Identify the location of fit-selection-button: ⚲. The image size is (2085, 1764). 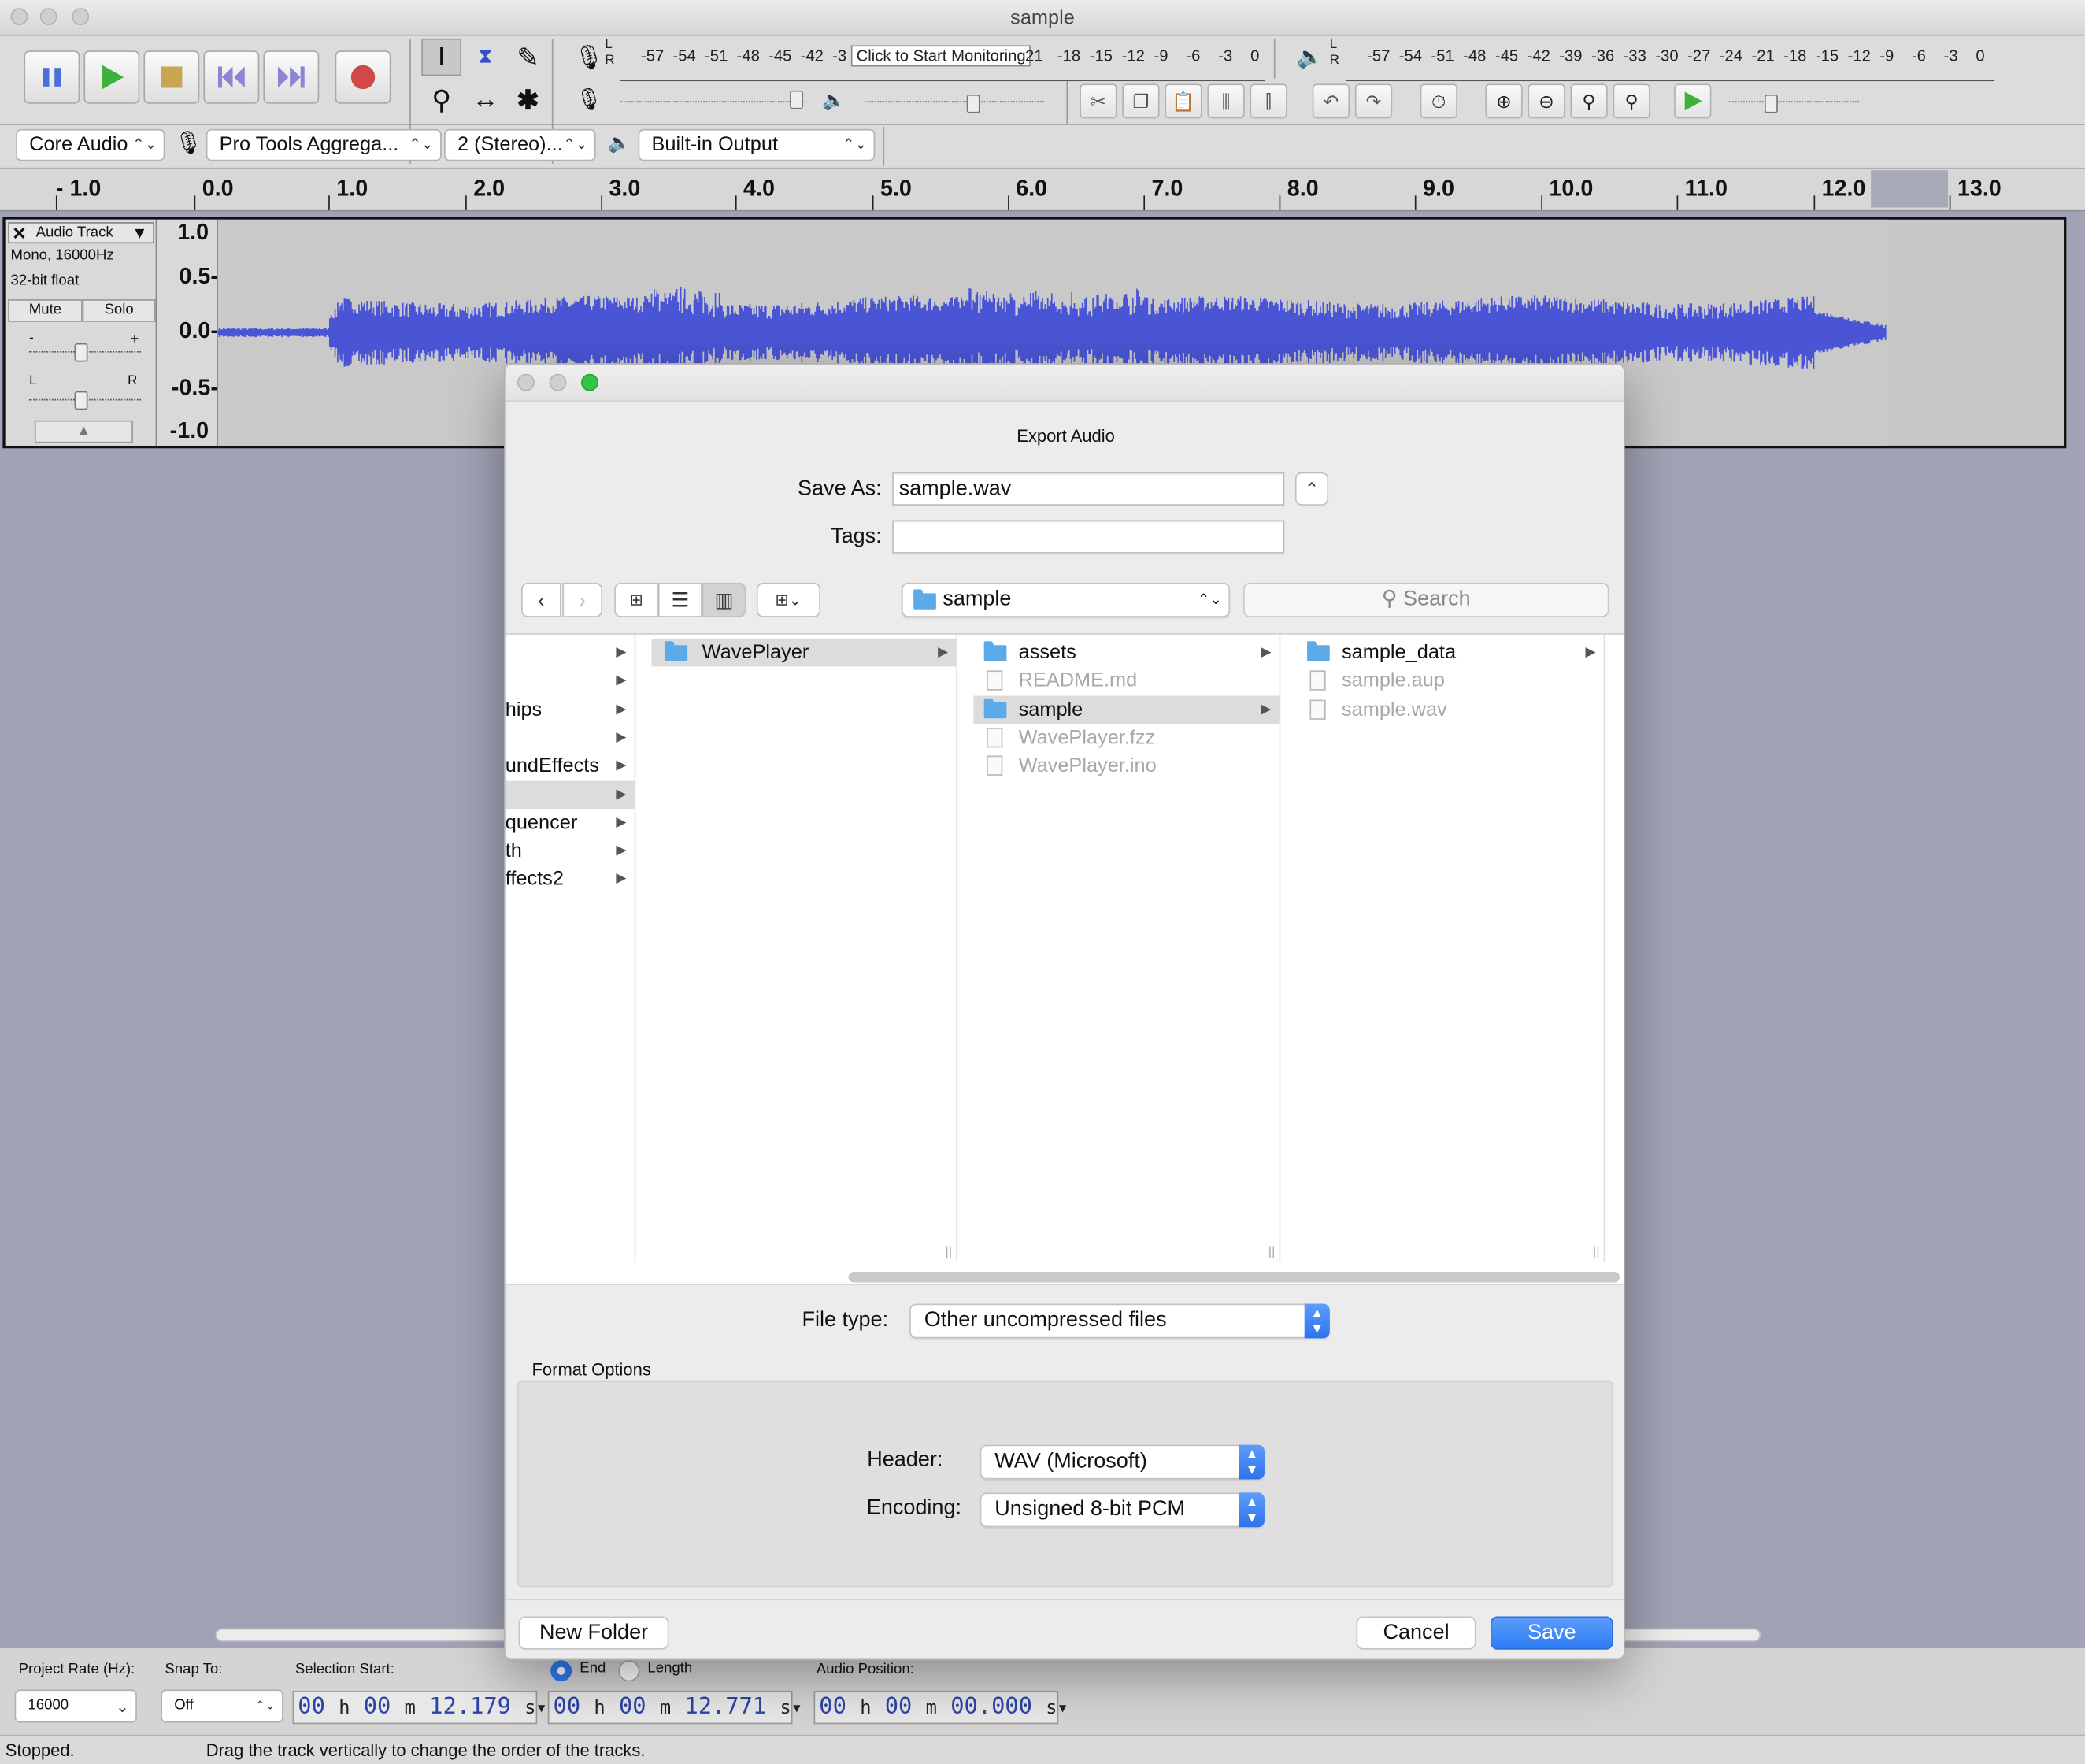
(1589, 101).